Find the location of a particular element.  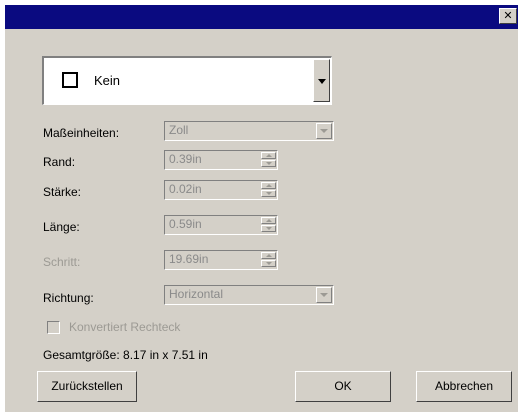

length-label: Länge: is located at coordinates (61, 227).